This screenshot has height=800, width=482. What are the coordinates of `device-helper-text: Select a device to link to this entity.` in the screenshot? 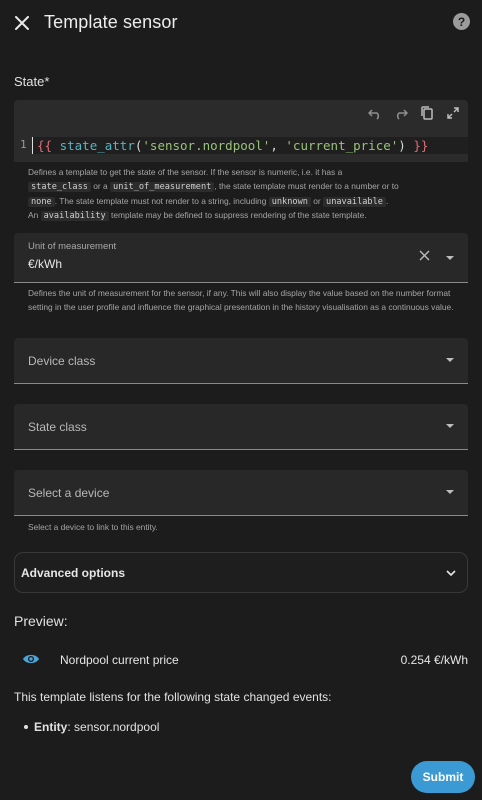 It's located at (93, 527).